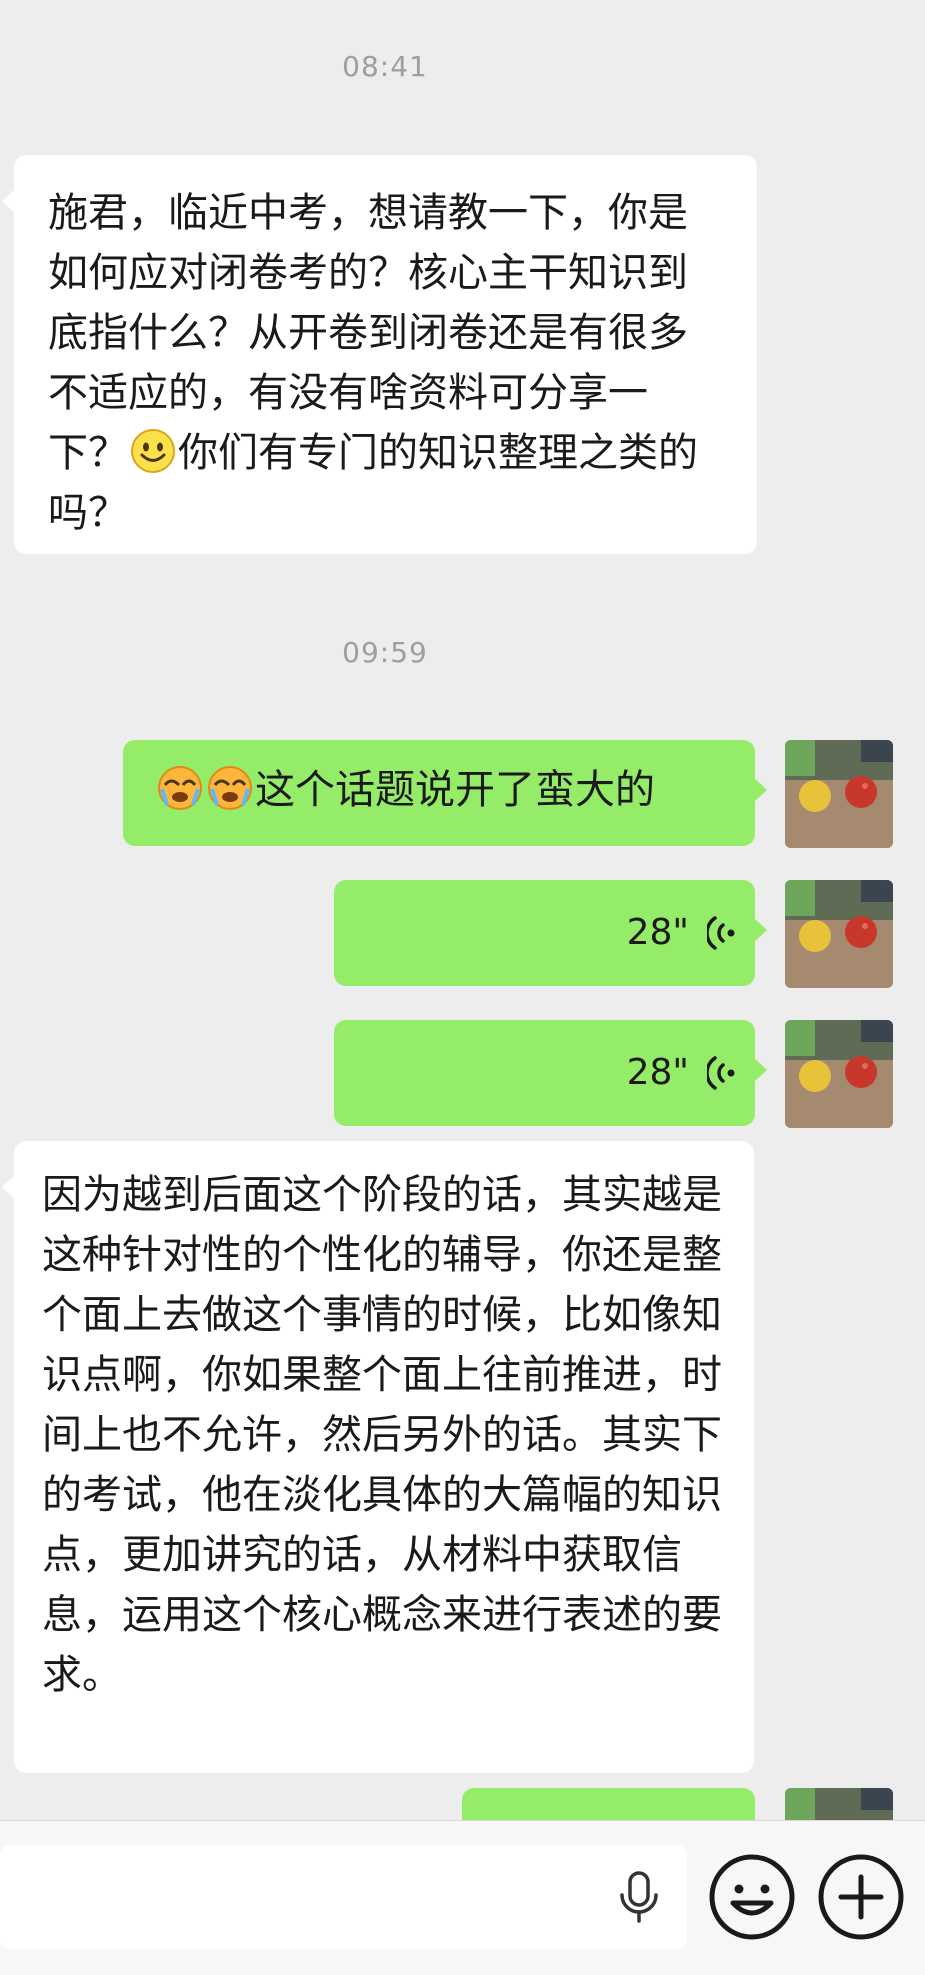  Describe the element at coordinates (343, 1897) in the screenshot. I see `message-input` at that location.